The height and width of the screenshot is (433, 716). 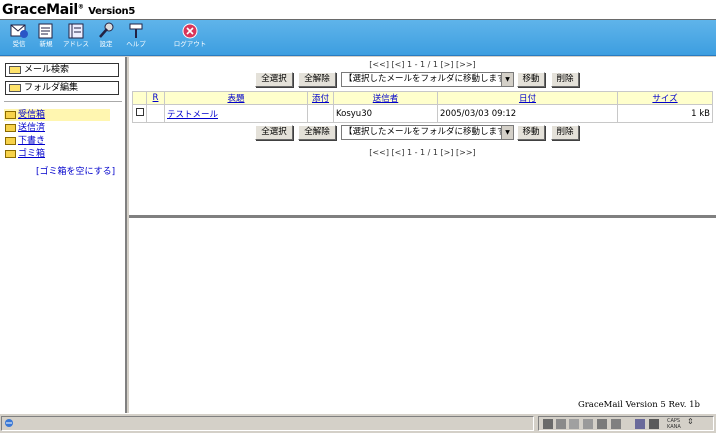 I want to click on row-subject-cell: テストメール, so click(x=236, y=113).